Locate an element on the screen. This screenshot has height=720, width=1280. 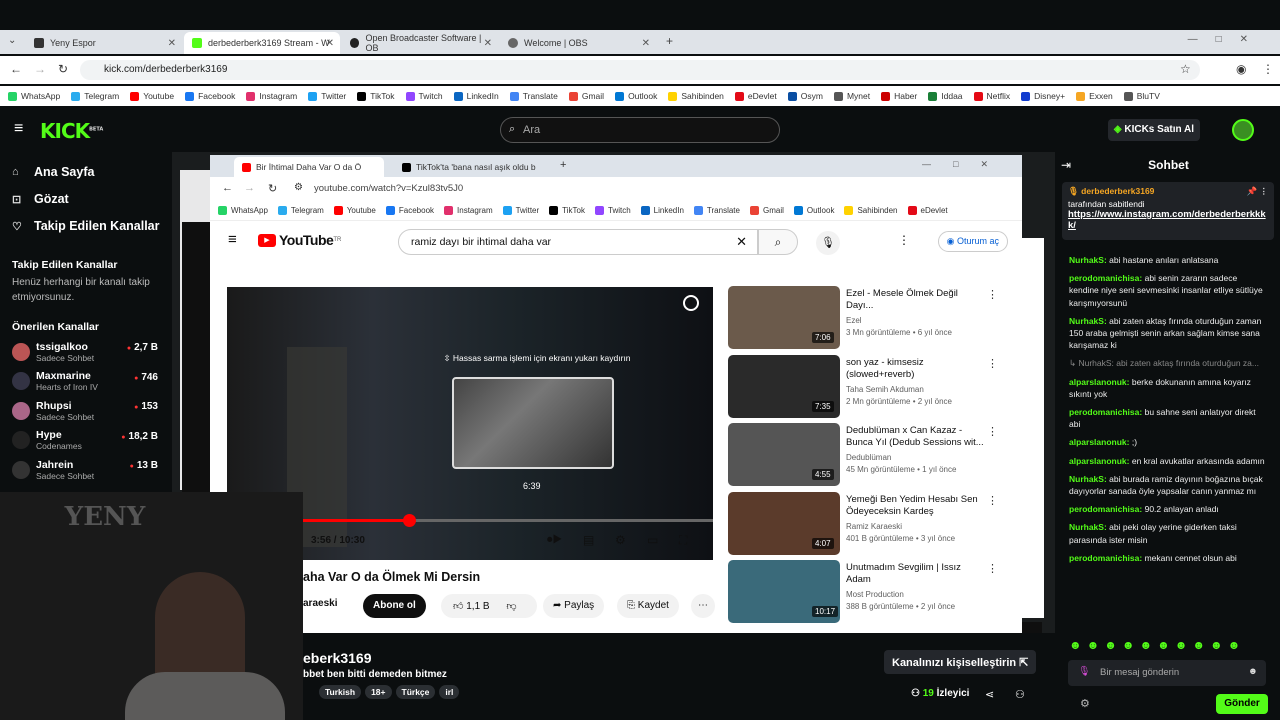
tab-obs: Open Broadcaster Software | OB ✕ is located at coordinates (420, 43).